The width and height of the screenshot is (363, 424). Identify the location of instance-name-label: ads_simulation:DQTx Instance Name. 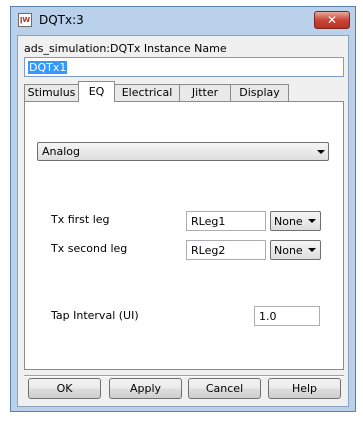
(125, 48).